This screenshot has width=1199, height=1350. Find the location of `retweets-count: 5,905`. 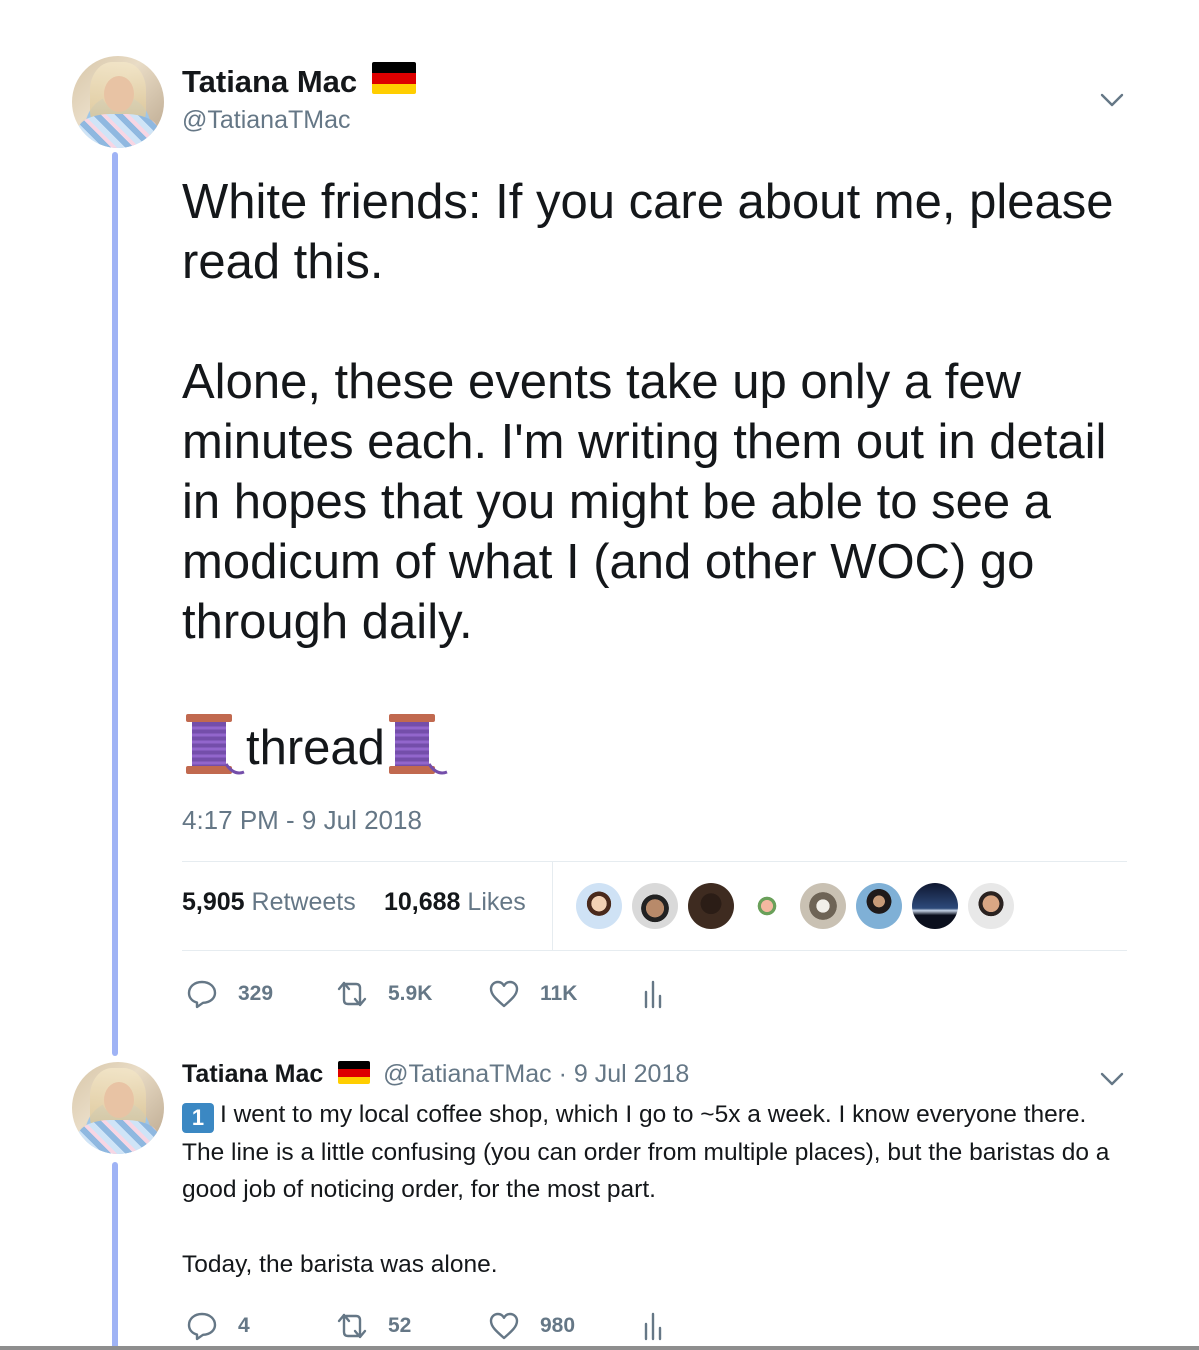

retweets-count: 5,905 is located at coordinates (213, 902).